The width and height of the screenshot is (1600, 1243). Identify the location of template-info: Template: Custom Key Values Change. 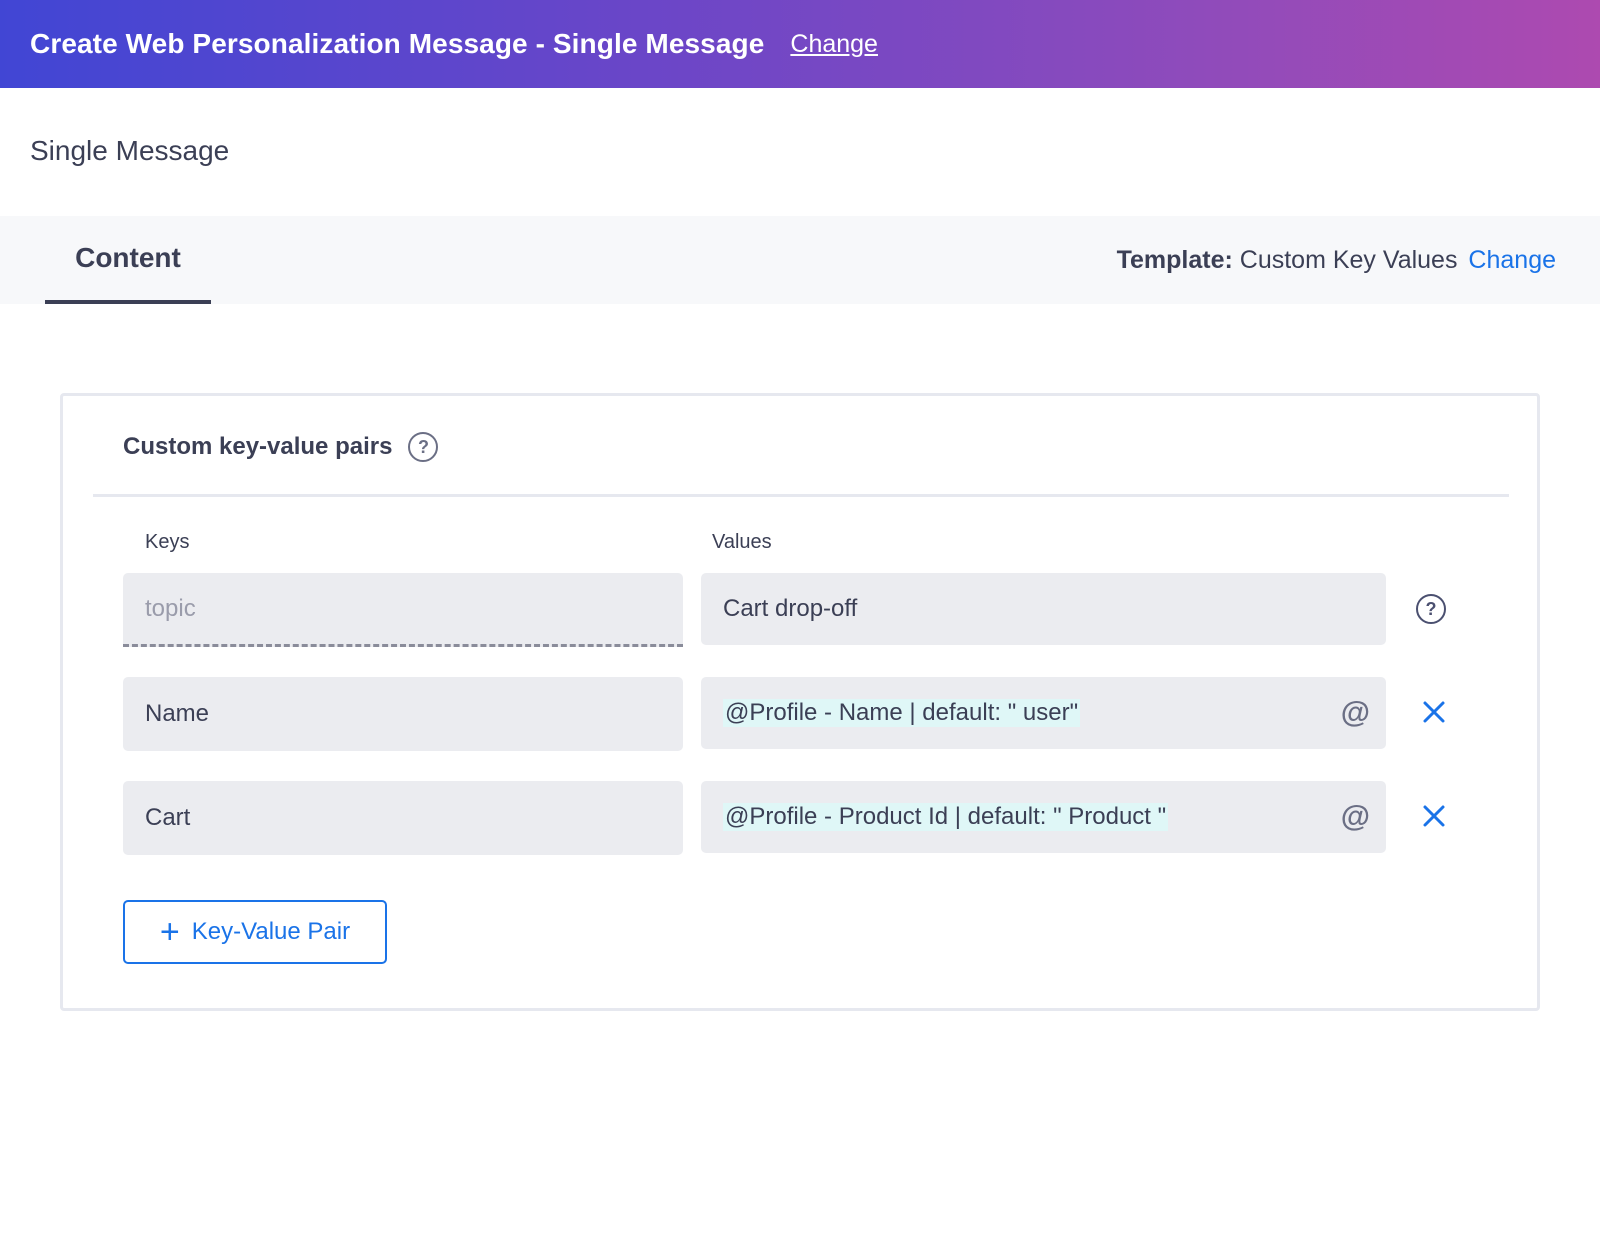
(1336, 260).